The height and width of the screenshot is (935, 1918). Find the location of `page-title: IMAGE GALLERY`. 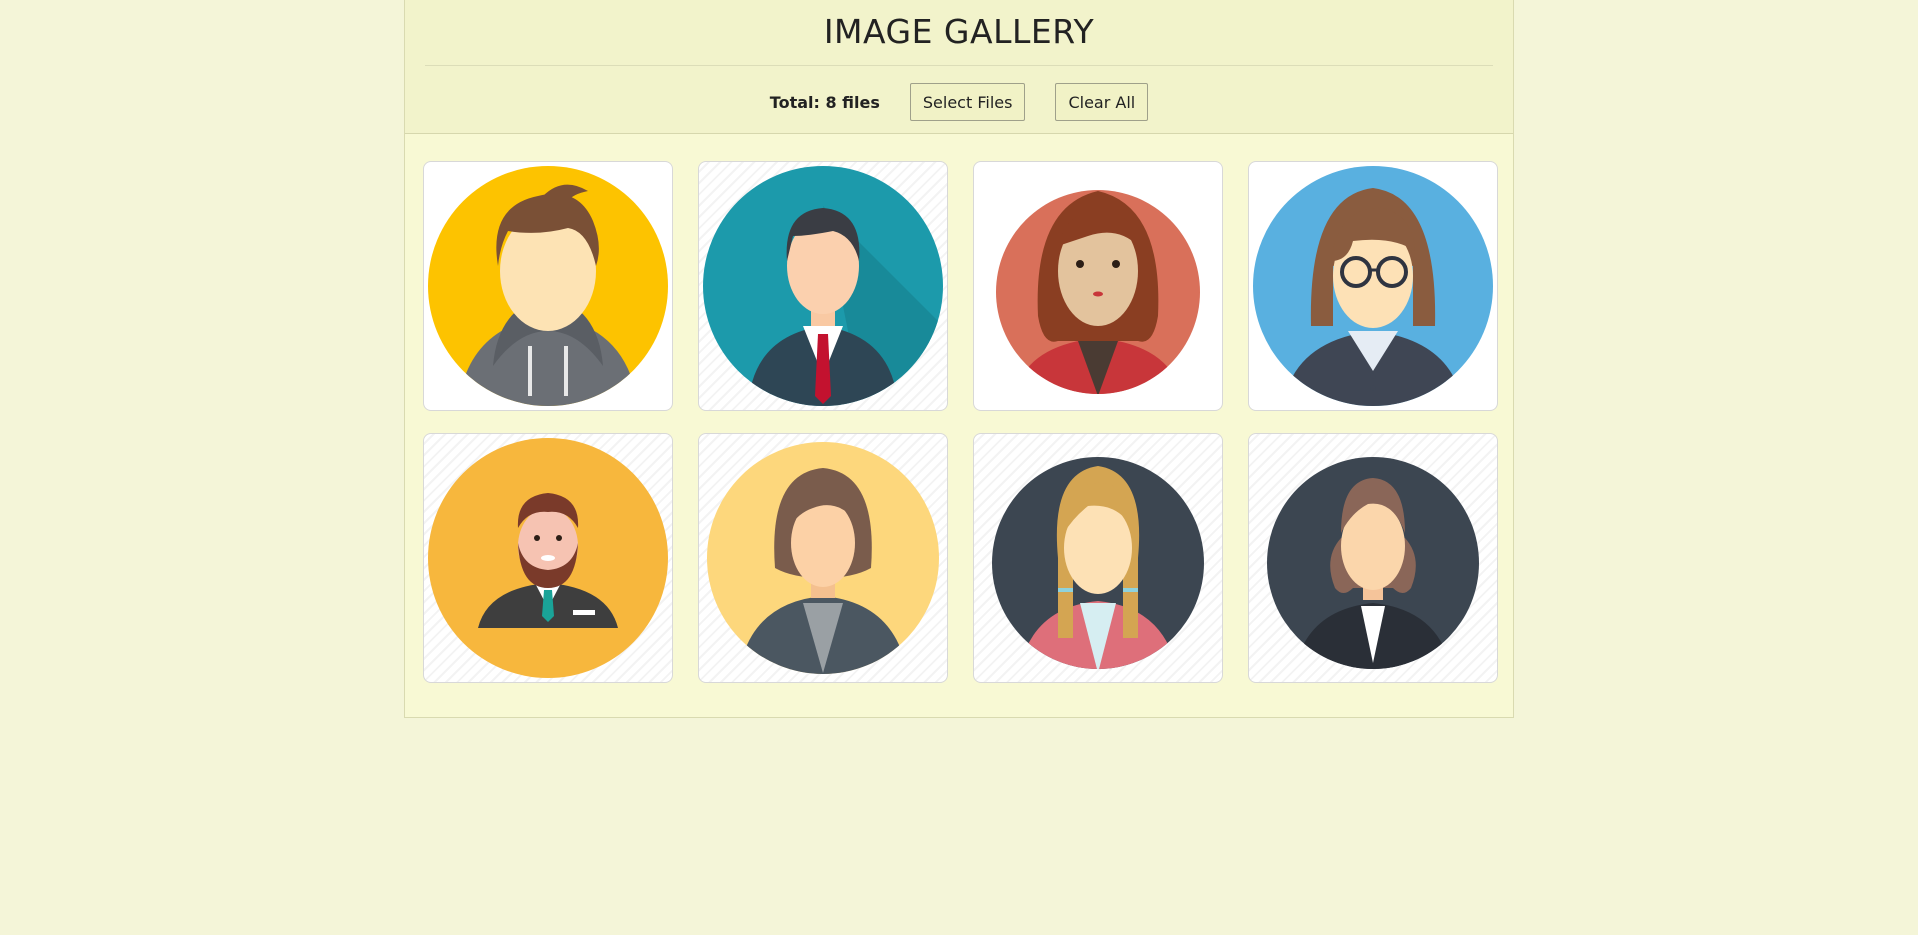

page-title: IMAGE GALLERY is located at coordinates (959, 31).